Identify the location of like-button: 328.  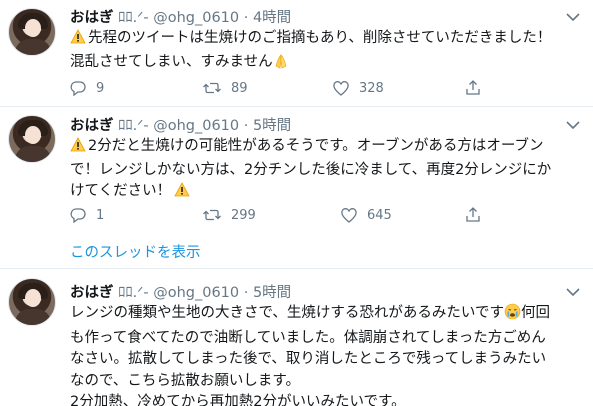
(358, 88).